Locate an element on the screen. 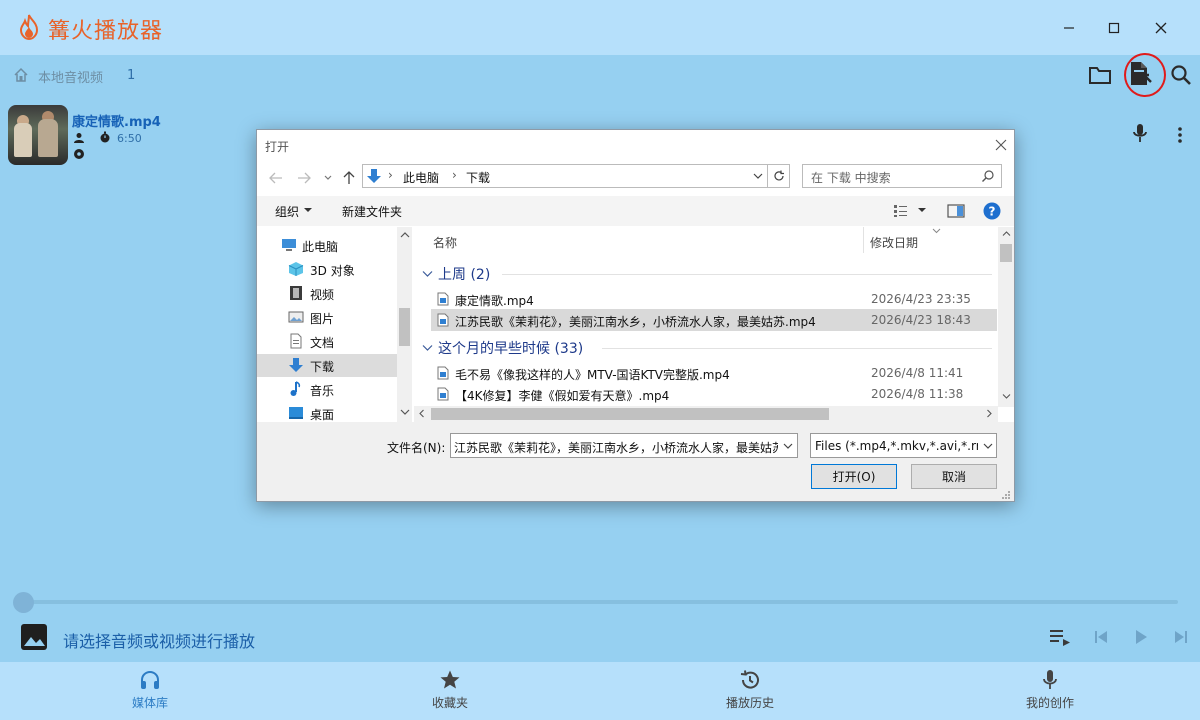  column-header-name: 名称 is located at coordinates (445, 242).